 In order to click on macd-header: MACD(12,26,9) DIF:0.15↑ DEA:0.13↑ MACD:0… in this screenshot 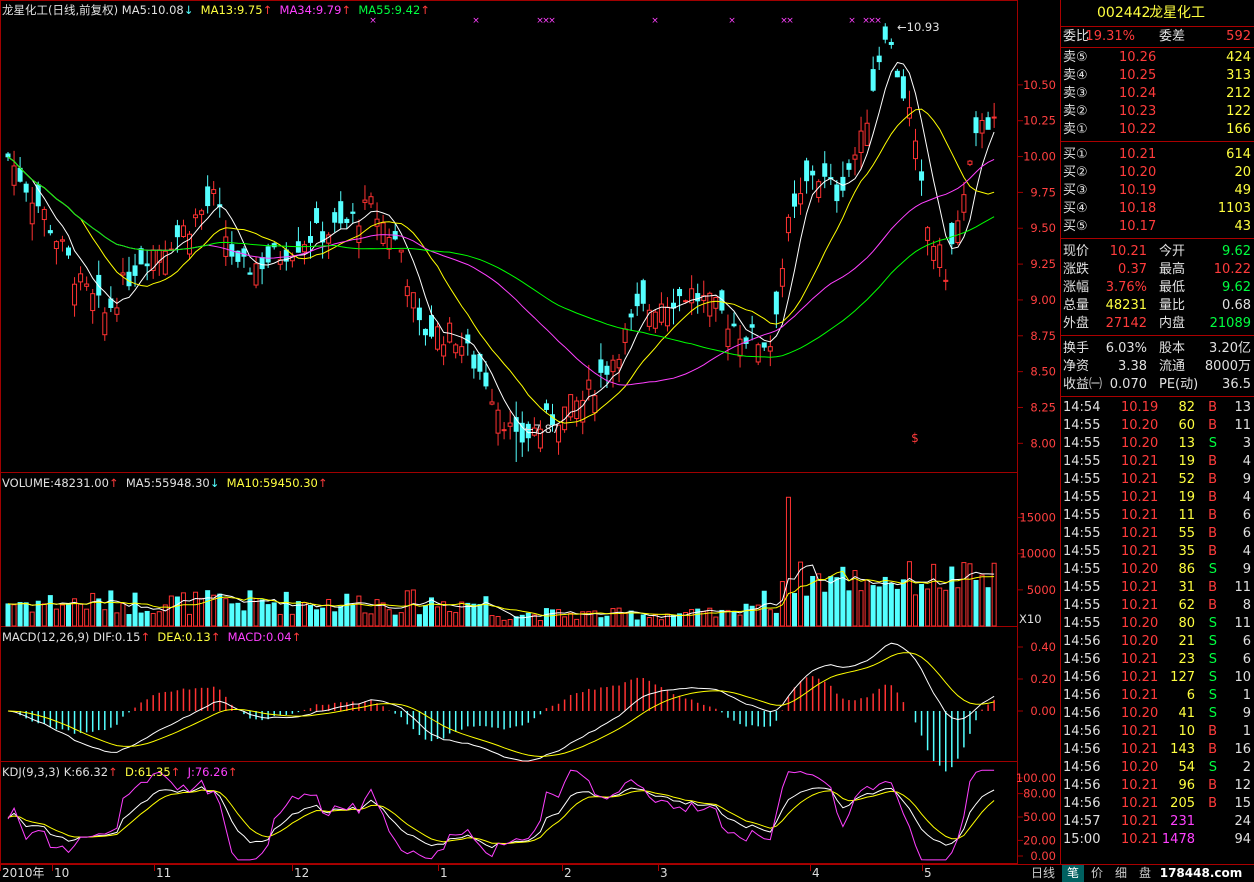, I will do `click(152, 637)`.